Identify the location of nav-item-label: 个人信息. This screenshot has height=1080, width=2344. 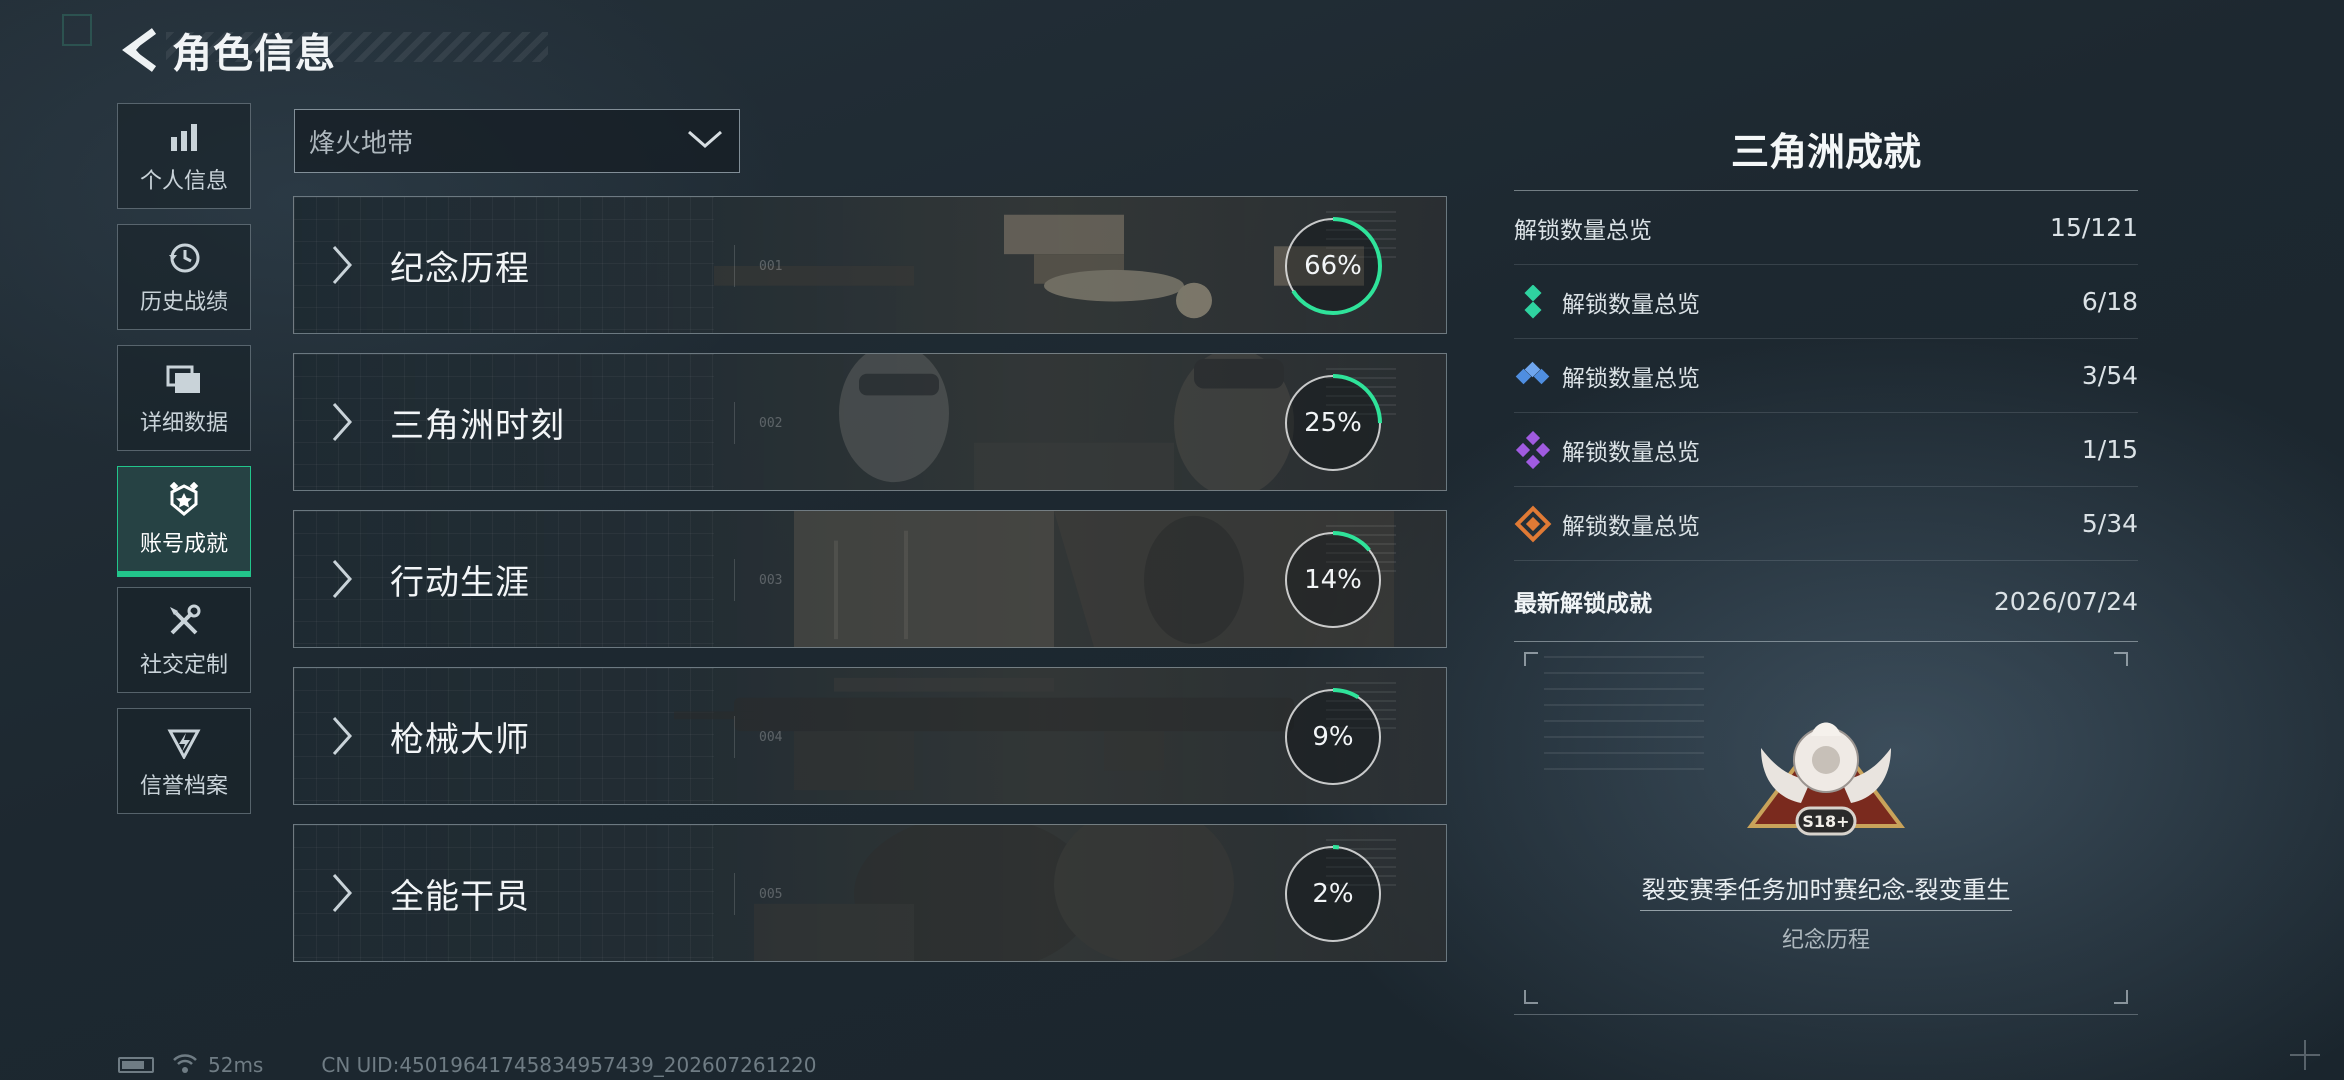
(183, 181).